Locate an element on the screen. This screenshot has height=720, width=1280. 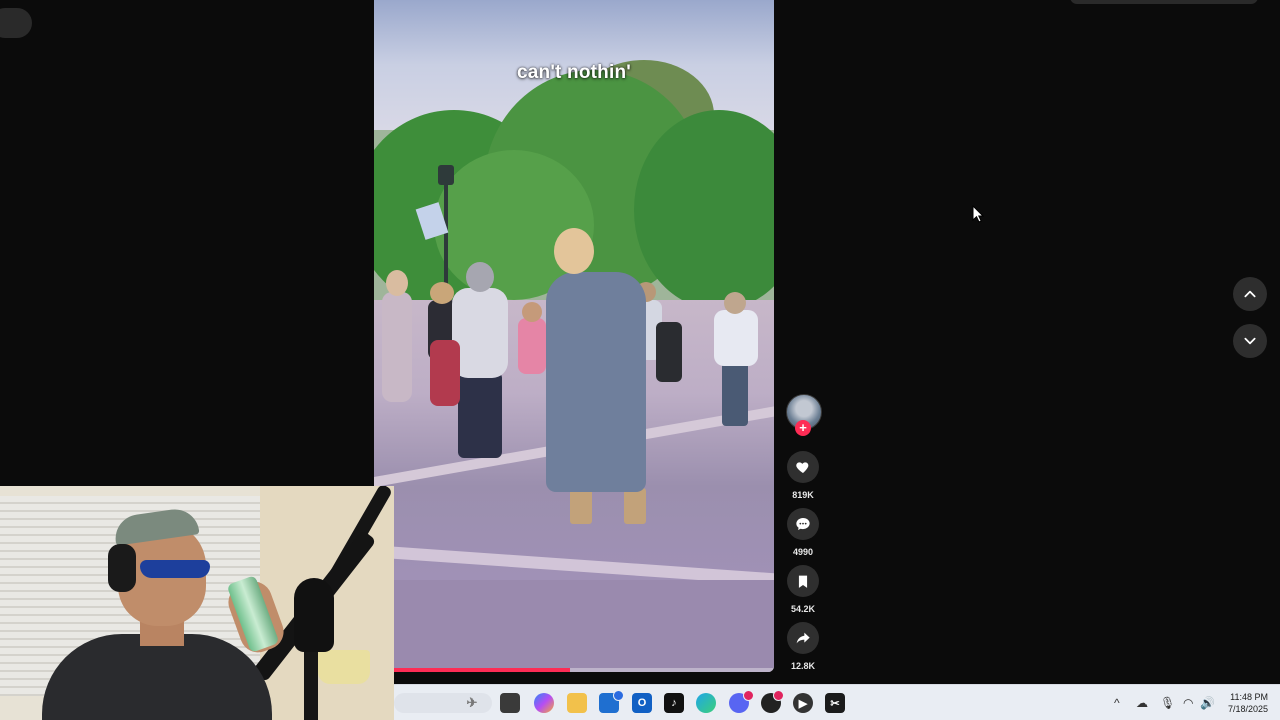
video-person-jacket is located at coordinates (445, 373).